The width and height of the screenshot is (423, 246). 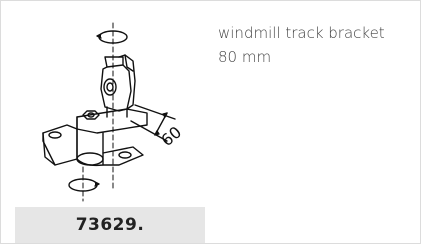 I want to click on product-size: 80 mm, so click(x=245, y=57).